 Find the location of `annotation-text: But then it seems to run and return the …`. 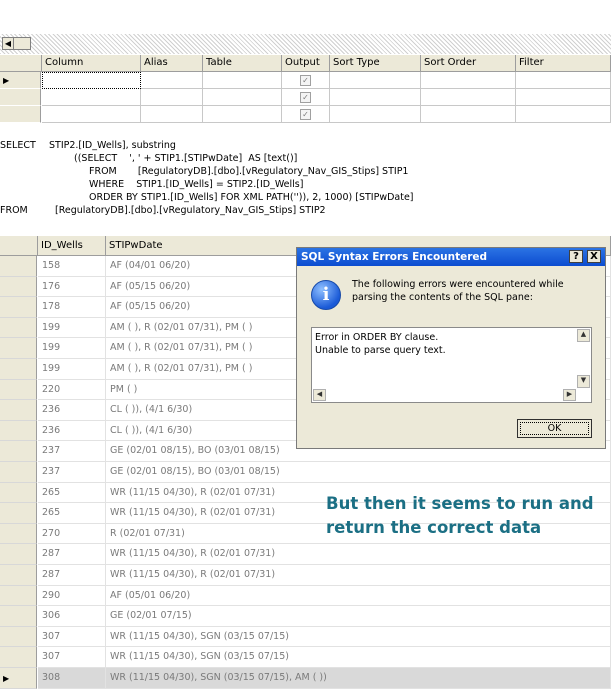

annotation-text: But then it seems to run and return the … is located at coordinates (460, 515).